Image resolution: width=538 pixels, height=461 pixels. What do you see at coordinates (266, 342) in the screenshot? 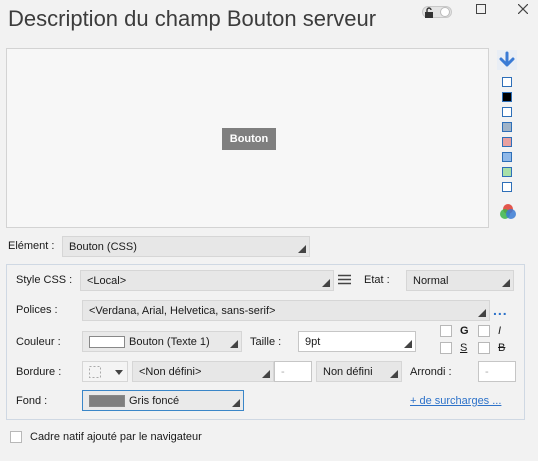
I see `size-label: Taille :` at bounding box center [266, 342].